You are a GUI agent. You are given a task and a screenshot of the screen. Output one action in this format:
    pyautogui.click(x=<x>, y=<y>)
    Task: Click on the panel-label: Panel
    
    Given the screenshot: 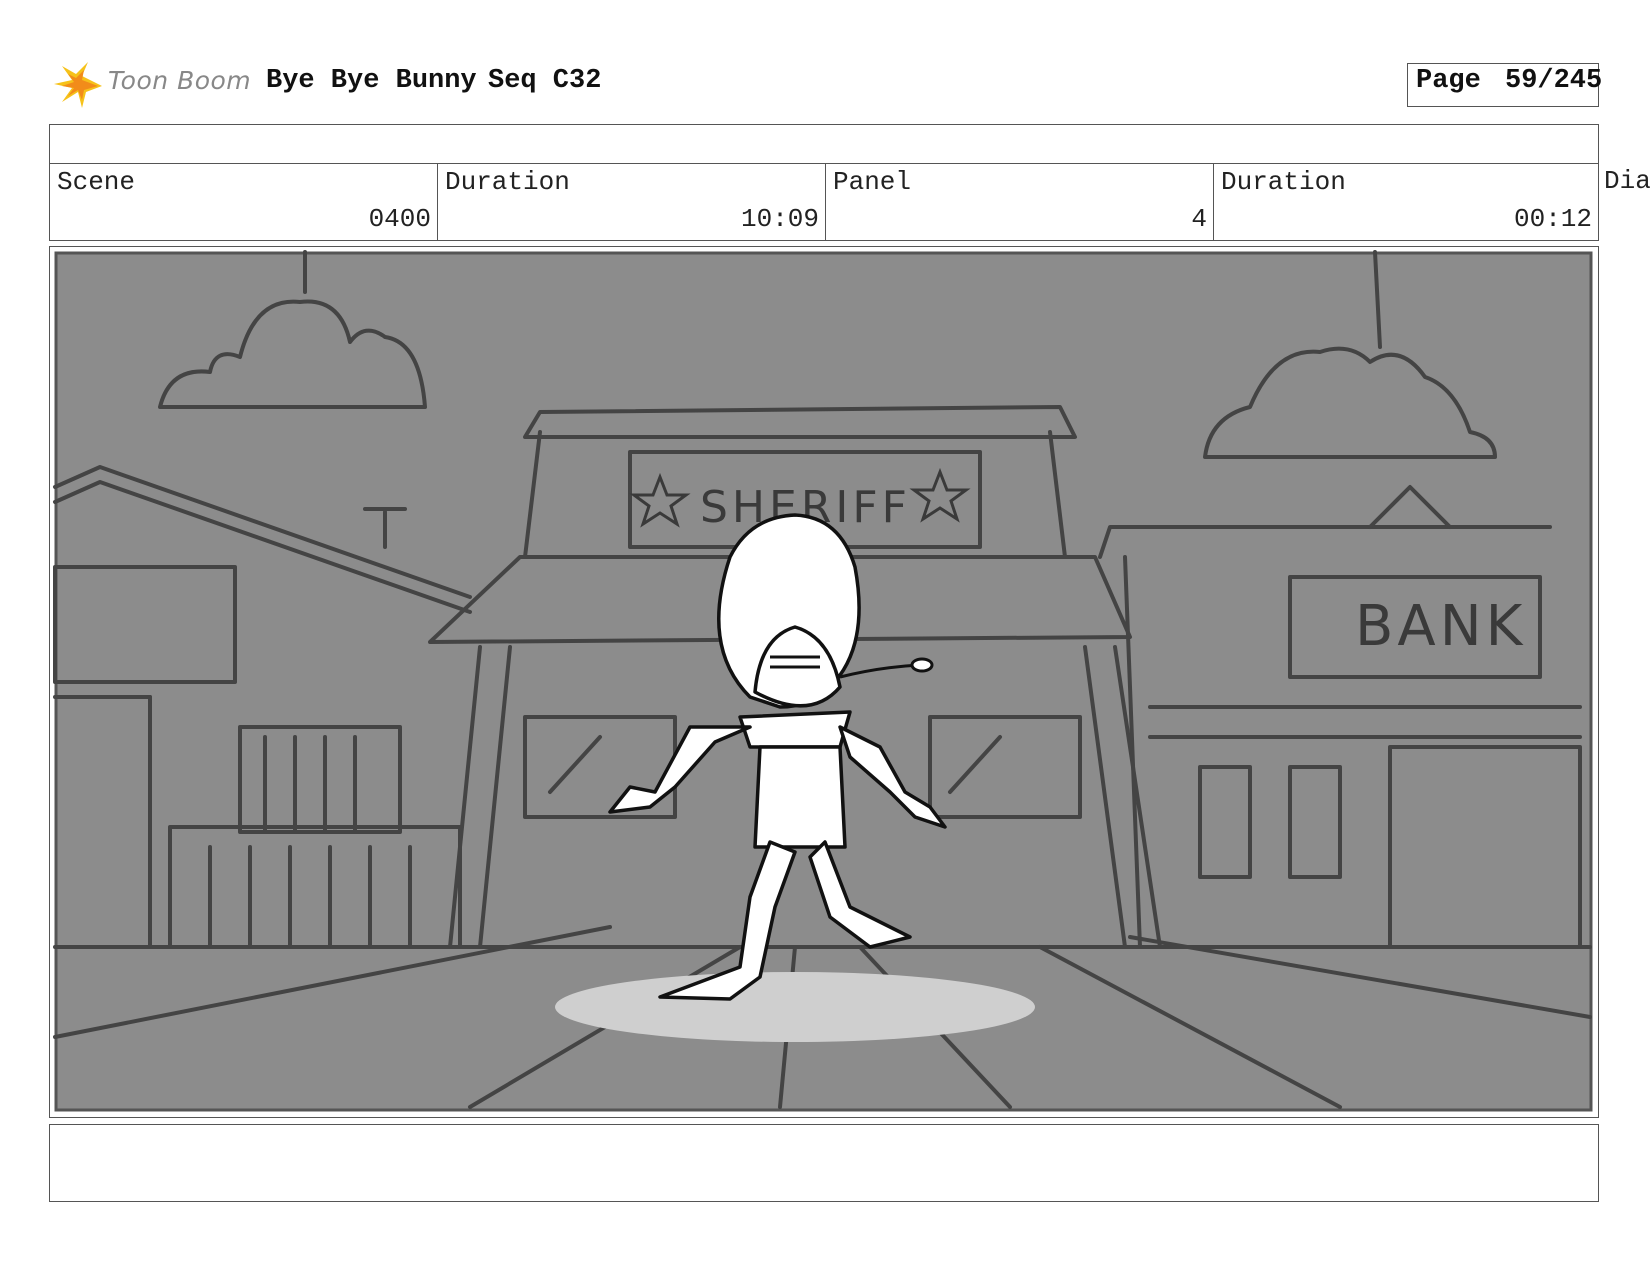 What is the action you would take?
    pyautogui.click(x=872, y=182)
    